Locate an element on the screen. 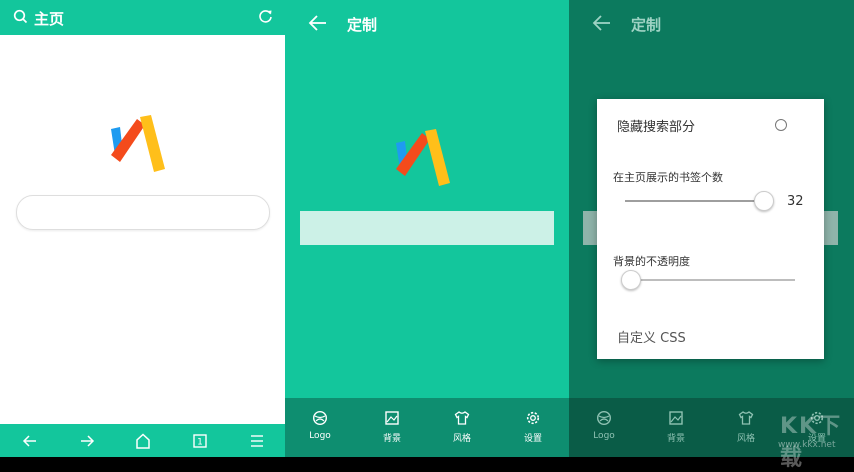  hide-search-label: 隐藏搜索部分 is located at coordinates (656, 127).